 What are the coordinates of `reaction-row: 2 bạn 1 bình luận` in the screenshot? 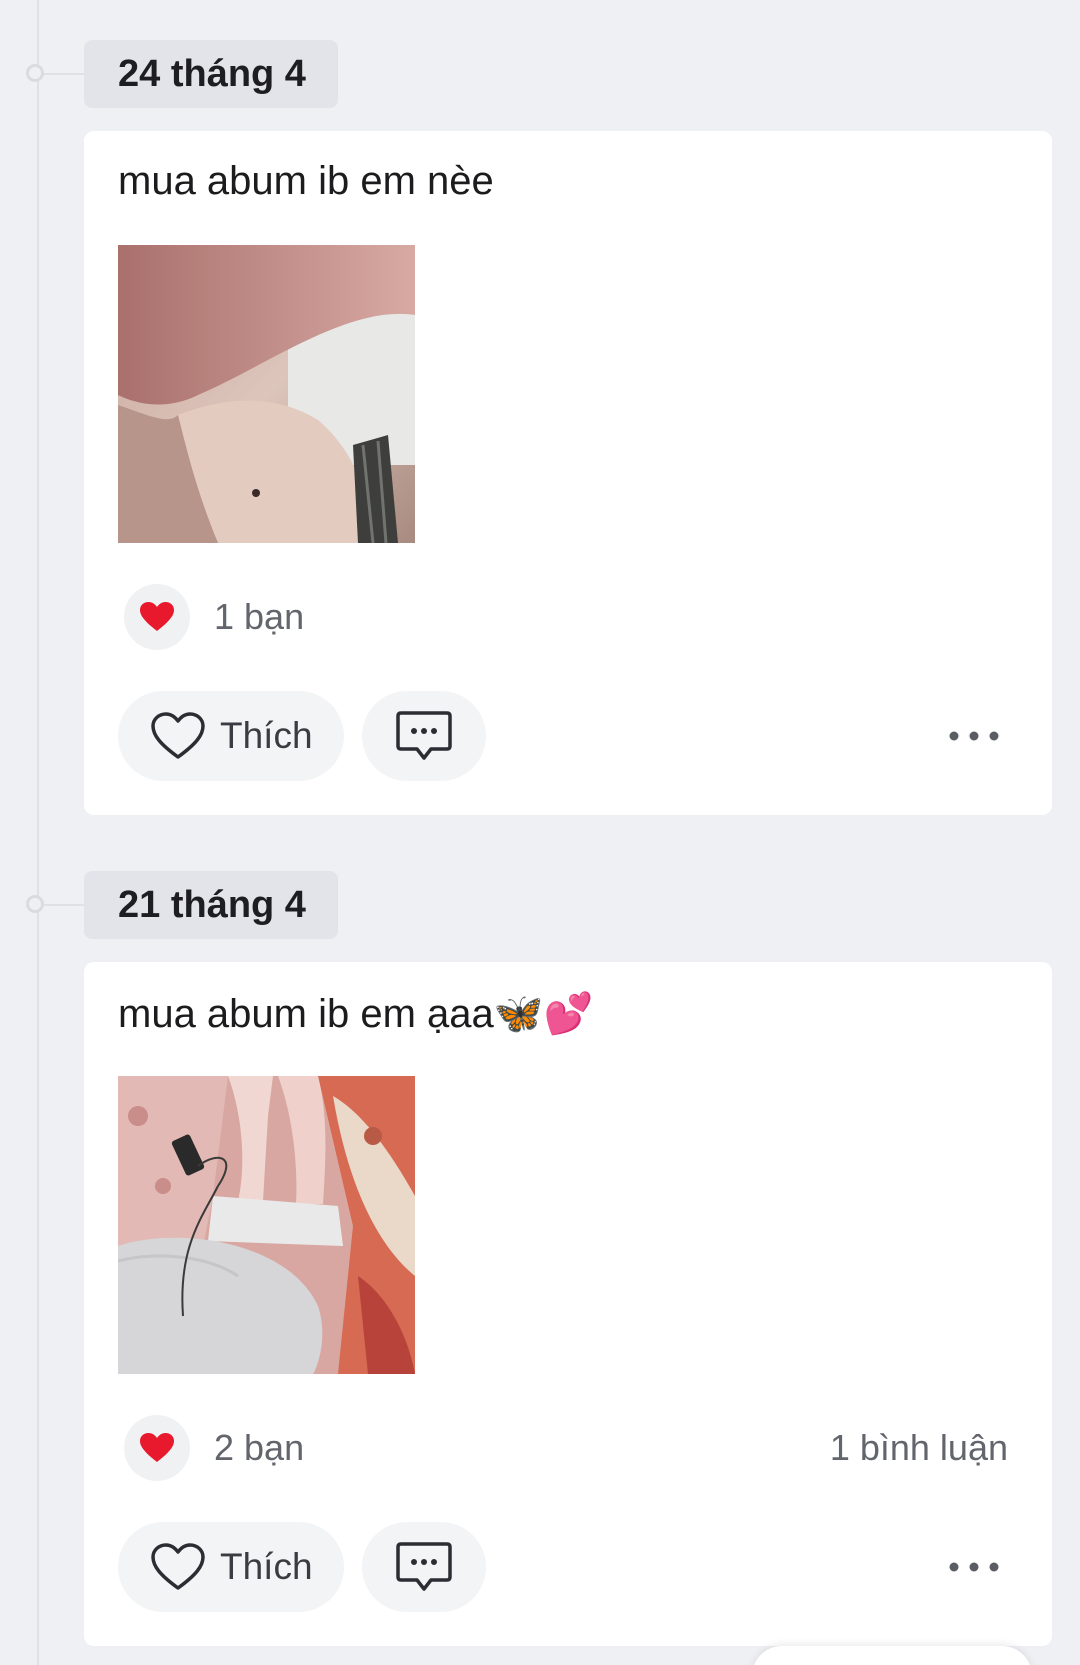 It's located at (566, 1448).